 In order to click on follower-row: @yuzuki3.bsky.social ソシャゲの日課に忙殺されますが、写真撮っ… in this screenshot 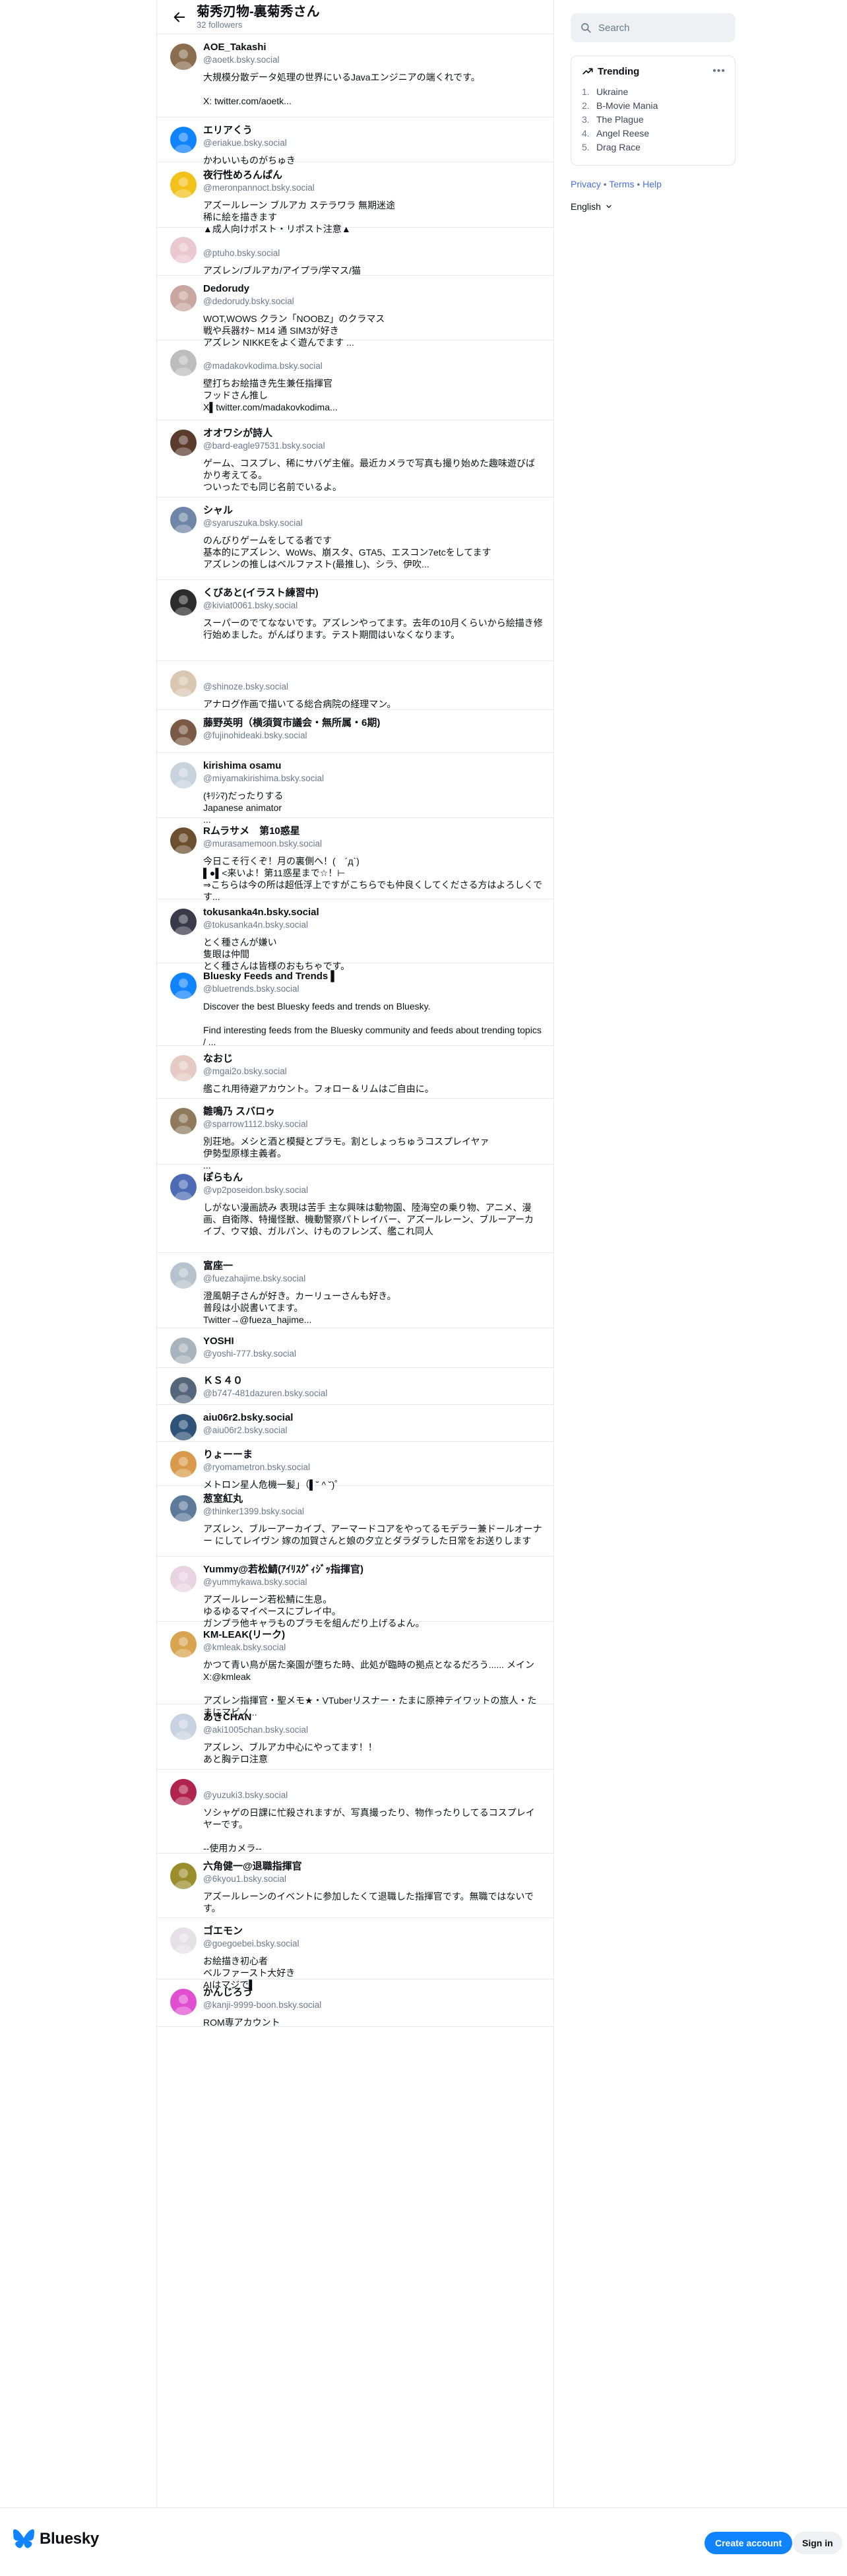, I will do `click(355, 1811)`.